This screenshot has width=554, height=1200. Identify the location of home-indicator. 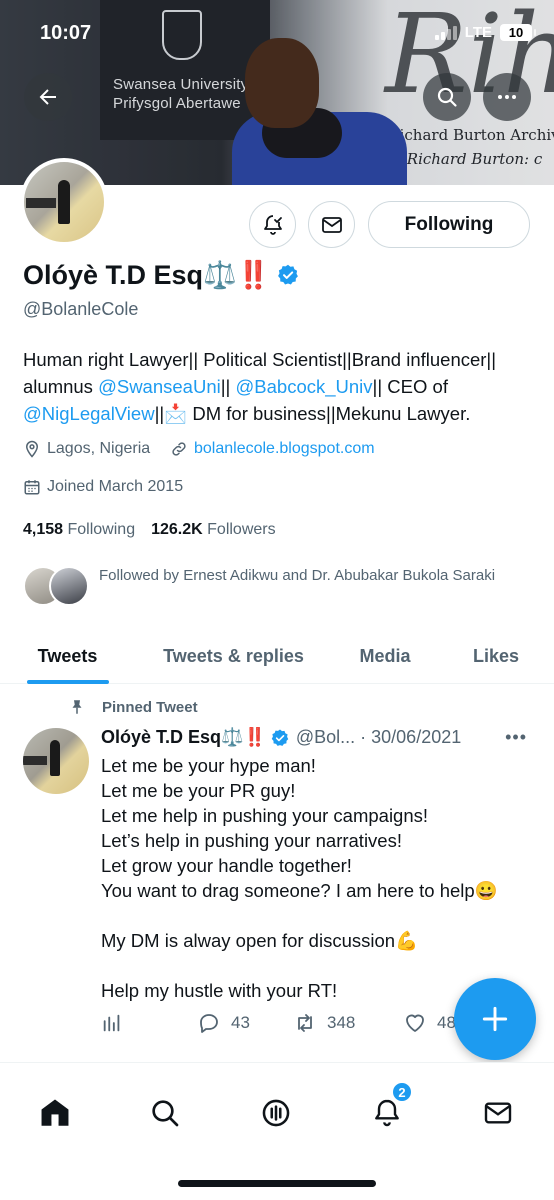
(277, 1183).